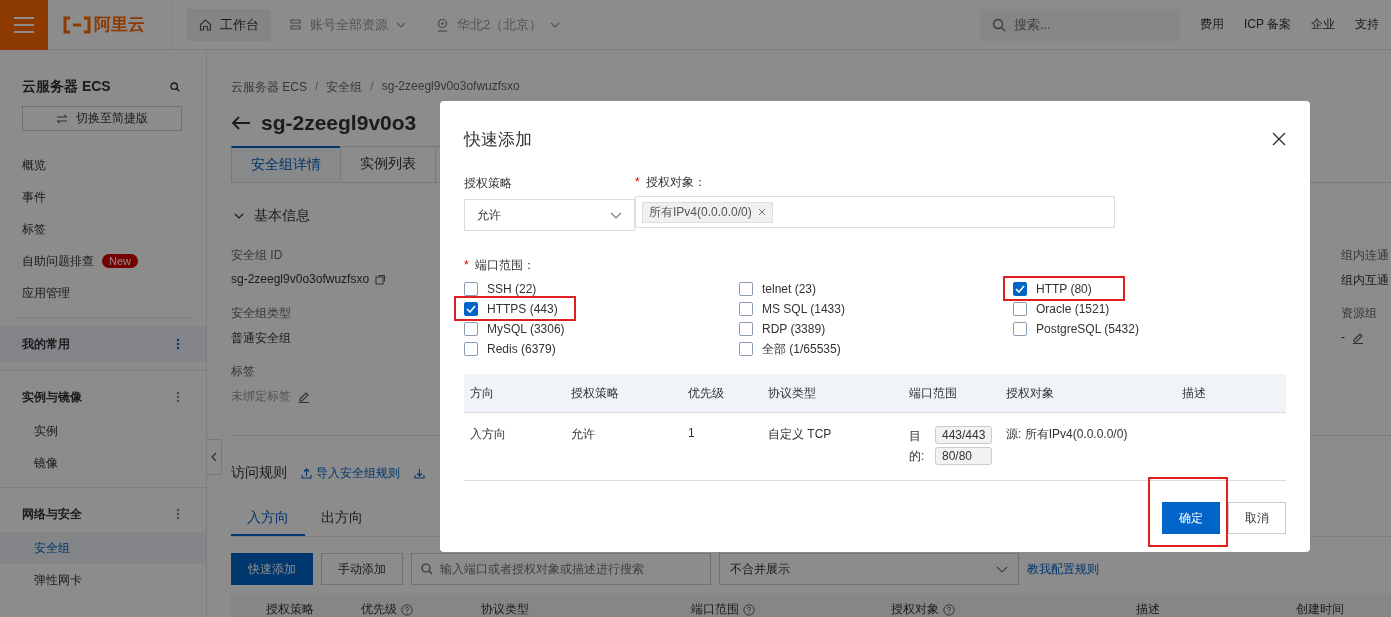  Describe the element at coordinates (789, 289) in the screenshot. I see `checkbox-label: telnet (23)` at that location.